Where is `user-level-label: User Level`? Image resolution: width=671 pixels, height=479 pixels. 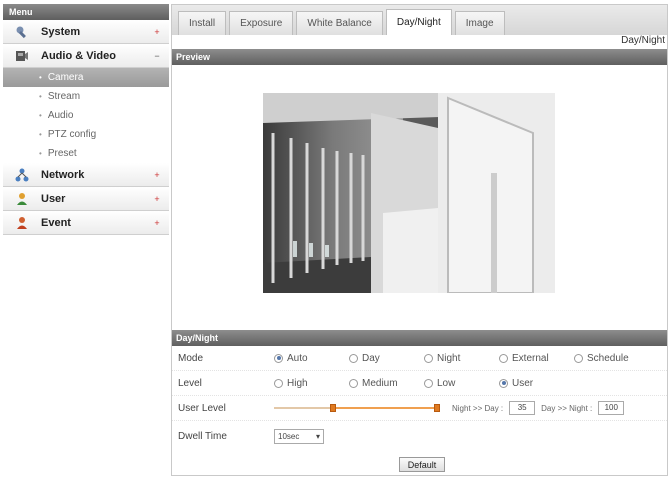 user-level-label: User Level is located at coordinates (202, 408).